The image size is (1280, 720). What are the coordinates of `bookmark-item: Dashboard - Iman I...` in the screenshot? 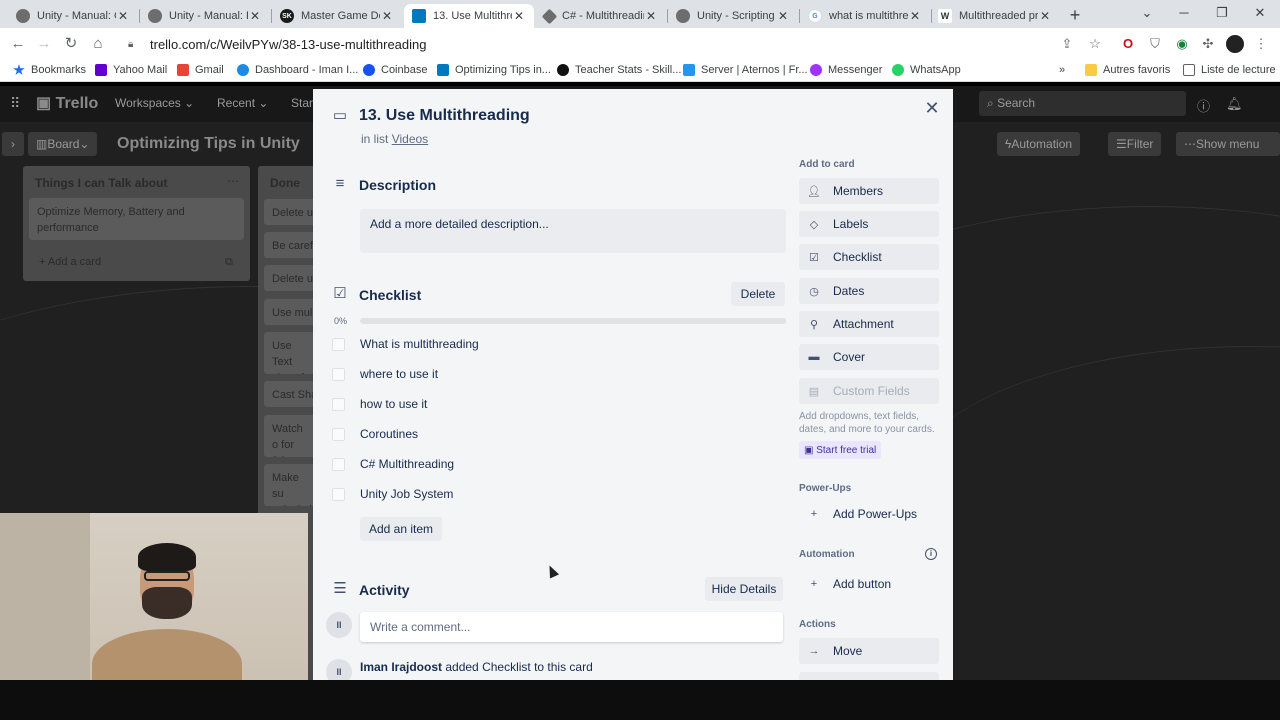 It's located at (297, 70).